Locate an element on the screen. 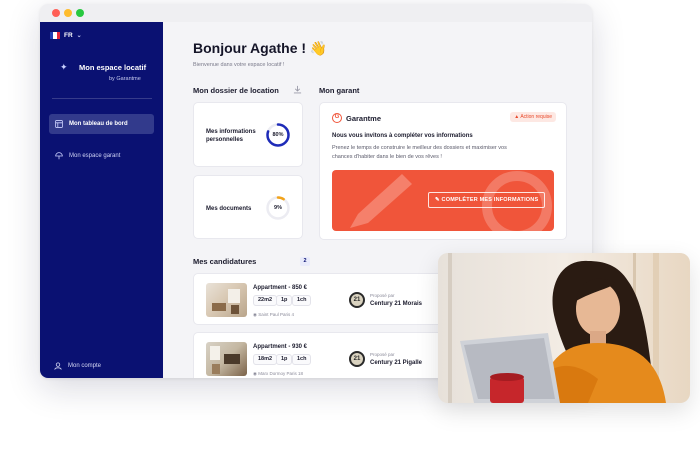  application-address: ◉ Saint Paul Paris 4 is located at coordinates (273, 315).